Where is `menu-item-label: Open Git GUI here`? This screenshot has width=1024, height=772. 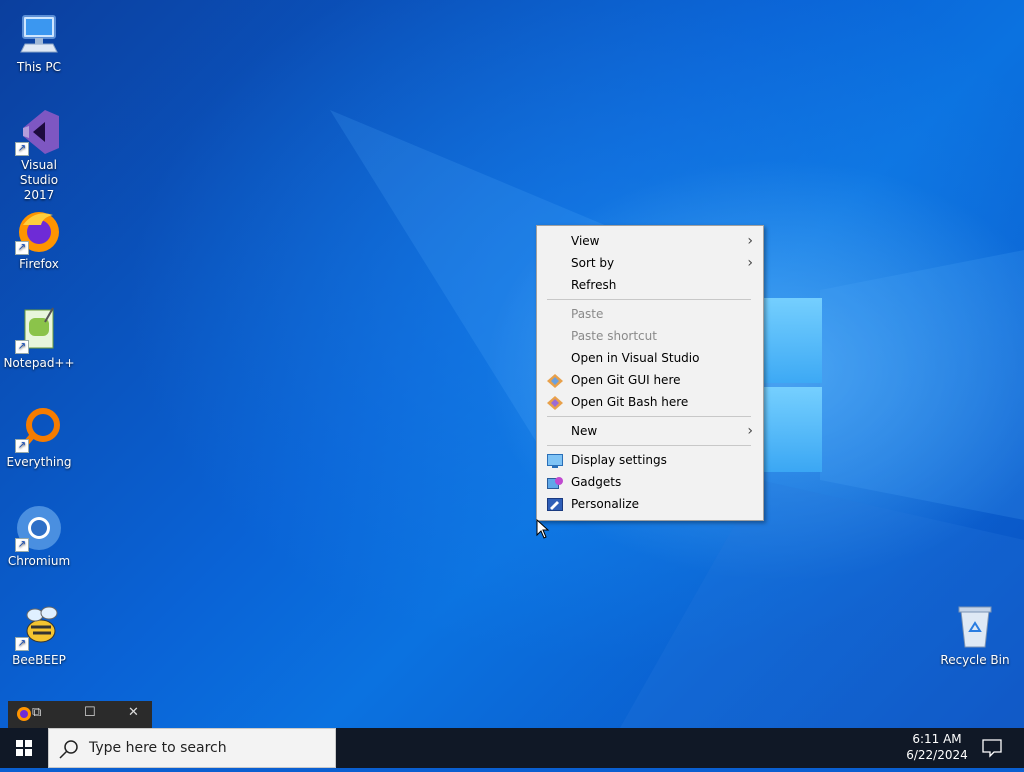
menu-item-label: Open Git GUI here is located at coordinates (626, 380).